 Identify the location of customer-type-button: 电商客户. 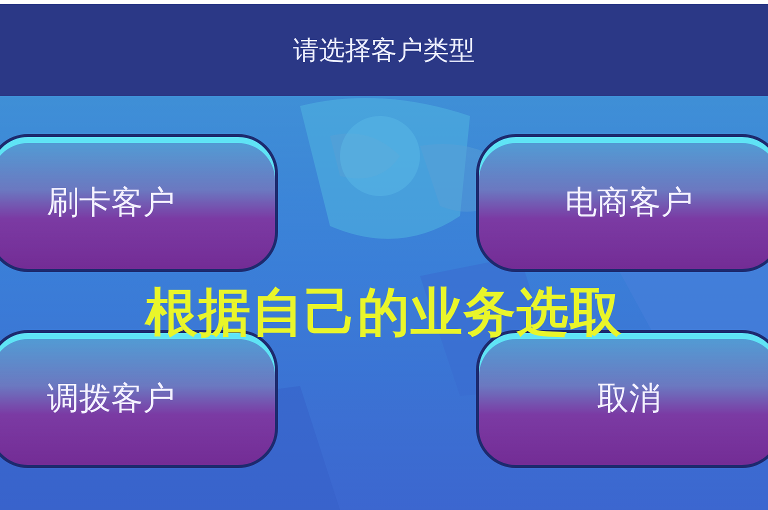
(622, 203).